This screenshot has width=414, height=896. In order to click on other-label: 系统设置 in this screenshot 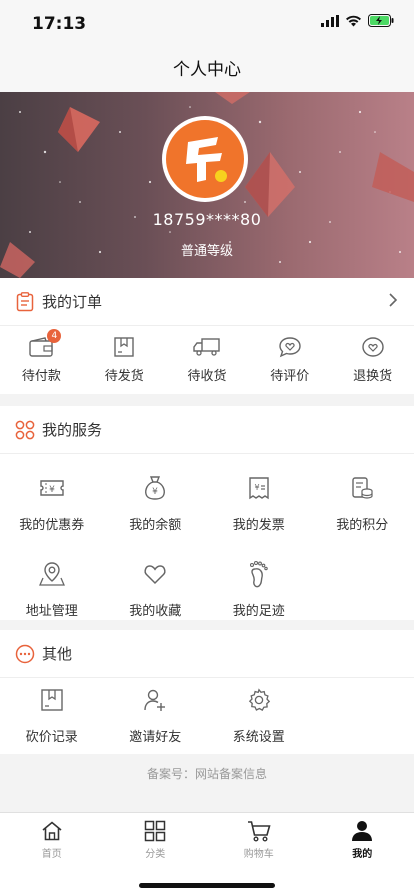, I will do `click(258, 737)`.